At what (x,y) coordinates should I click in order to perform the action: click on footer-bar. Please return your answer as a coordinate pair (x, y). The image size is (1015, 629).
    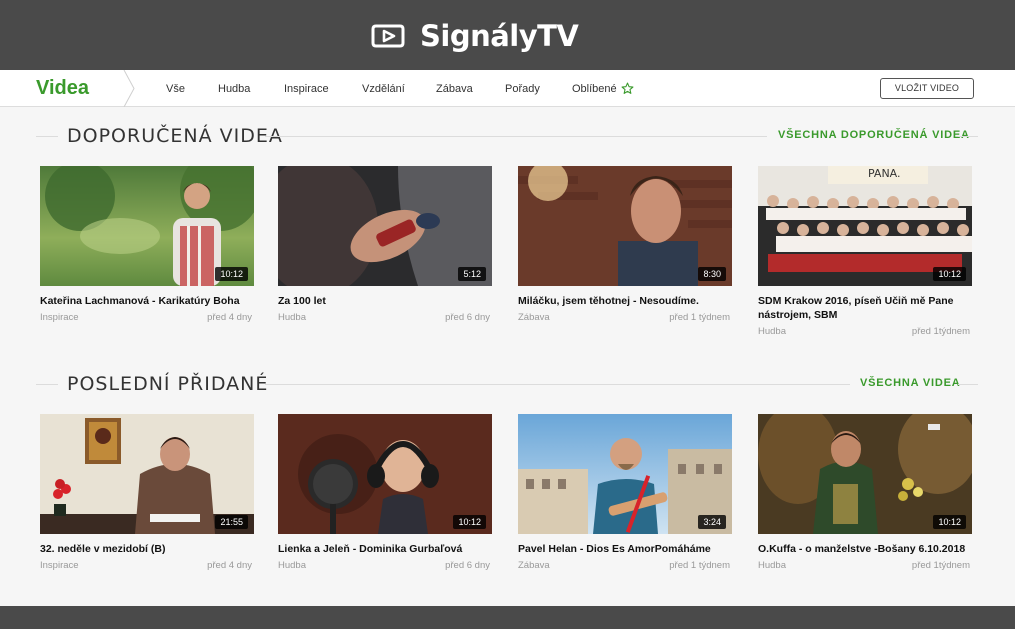
    Looking at the image, I should click on (507, 617).